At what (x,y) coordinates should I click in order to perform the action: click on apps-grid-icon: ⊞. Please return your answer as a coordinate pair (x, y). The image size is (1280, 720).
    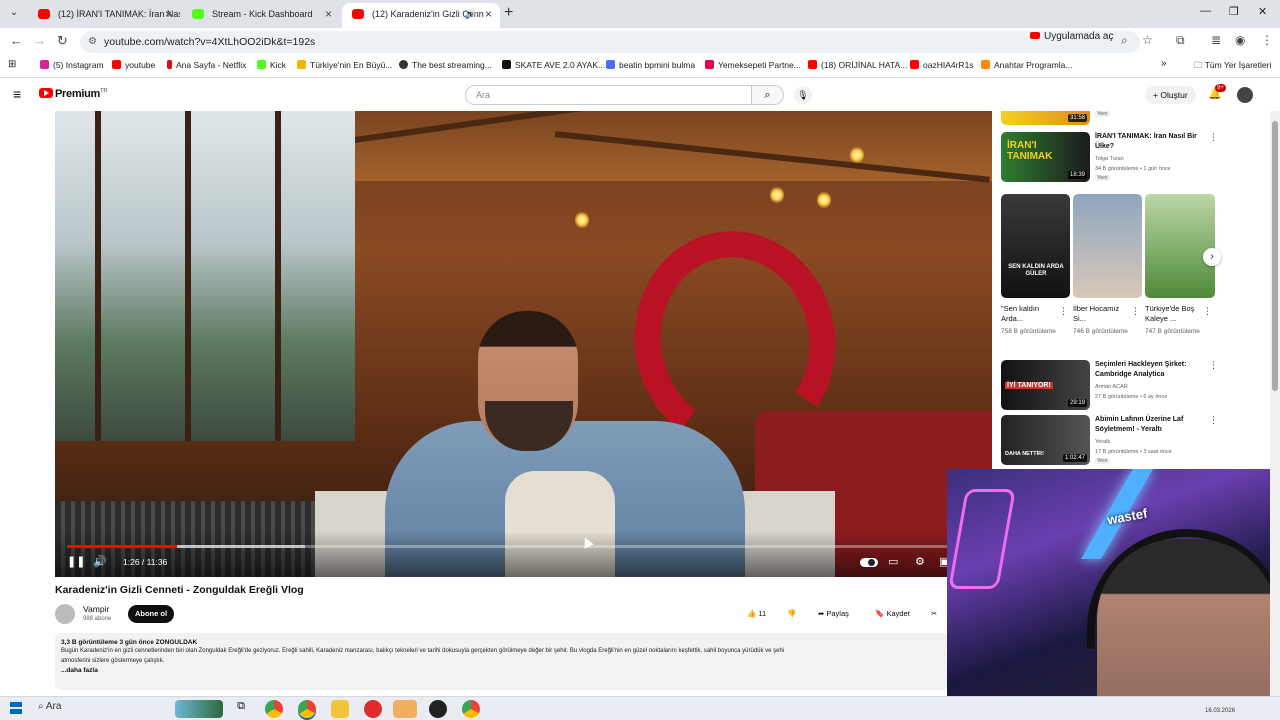
    Looking at the image, I should click on (12, 64).